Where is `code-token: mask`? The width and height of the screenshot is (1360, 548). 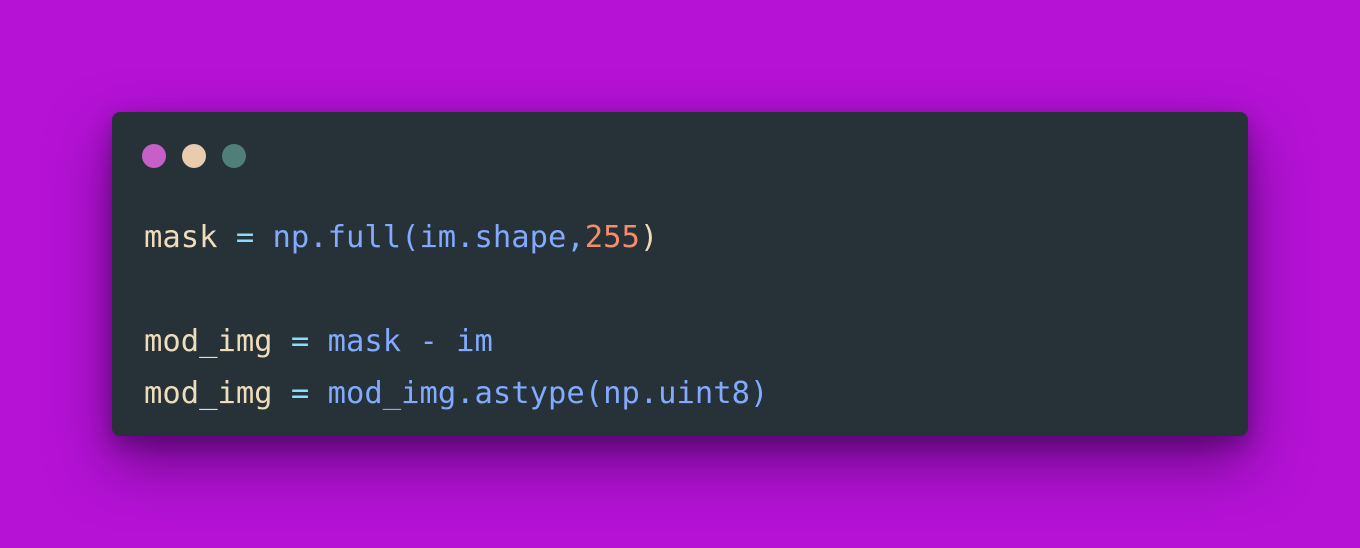 code-token: mask is located at coordinates (181, 237).